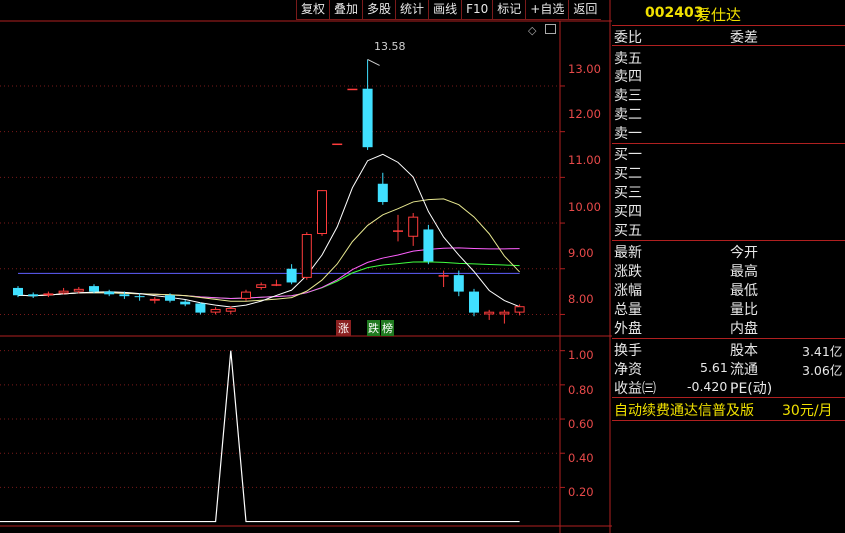 The height and width of the screenshot is (533, 845). What do you see at coordinates (373, 328) in the screenshot?
I see `die-marker: 跌` at bounding box center [373, 328].